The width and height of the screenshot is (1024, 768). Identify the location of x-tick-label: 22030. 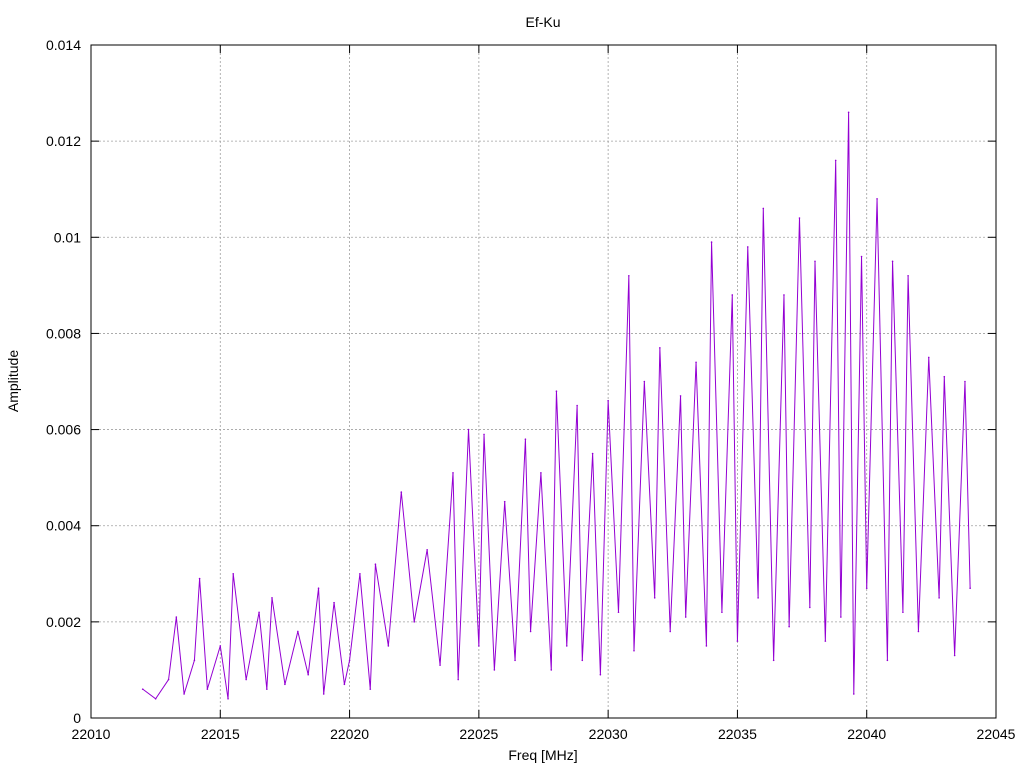
(608, 734).